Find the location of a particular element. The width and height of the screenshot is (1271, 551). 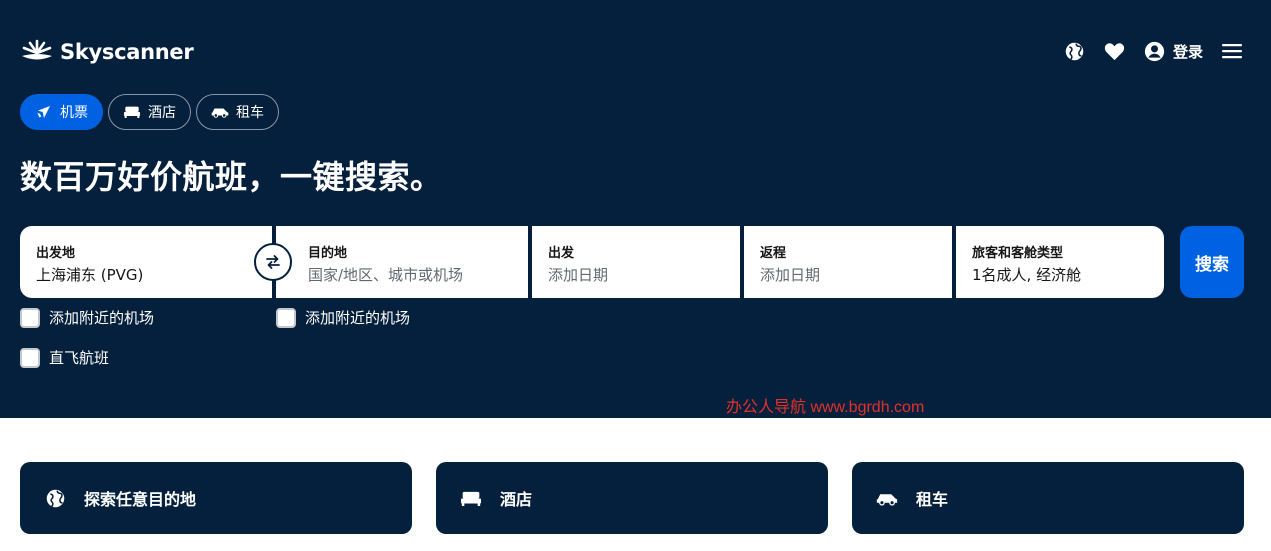

swap-arrows-icon is located at coordinates (273, 262).